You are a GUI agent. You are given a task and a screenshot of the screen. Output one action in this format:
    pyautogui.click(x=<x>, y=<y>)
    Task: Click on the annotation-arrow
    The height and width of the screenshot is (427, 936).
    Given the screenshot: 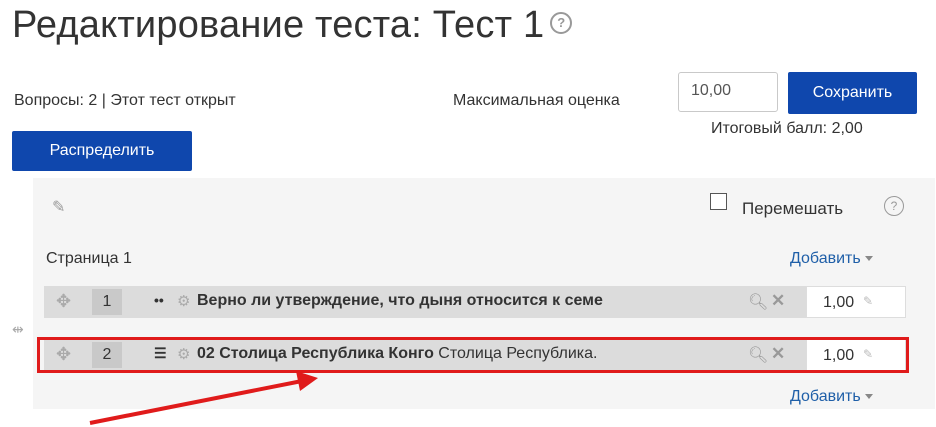 What is the action you would take?
    pyautogui.click(x=203, y=398)
    